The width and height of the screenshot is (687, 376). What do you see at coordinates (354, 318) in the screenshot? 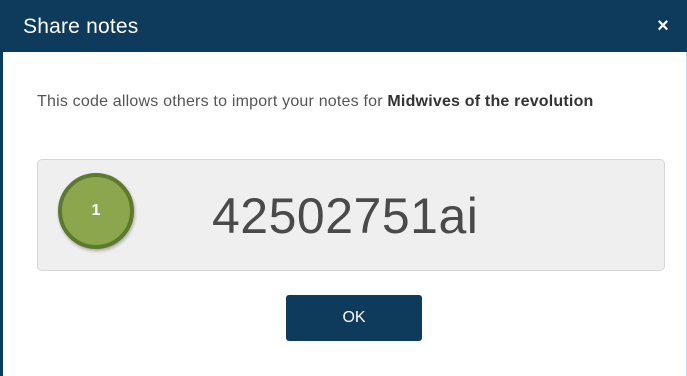
I see `ok-button: OK` at bounding box center [354, 318].